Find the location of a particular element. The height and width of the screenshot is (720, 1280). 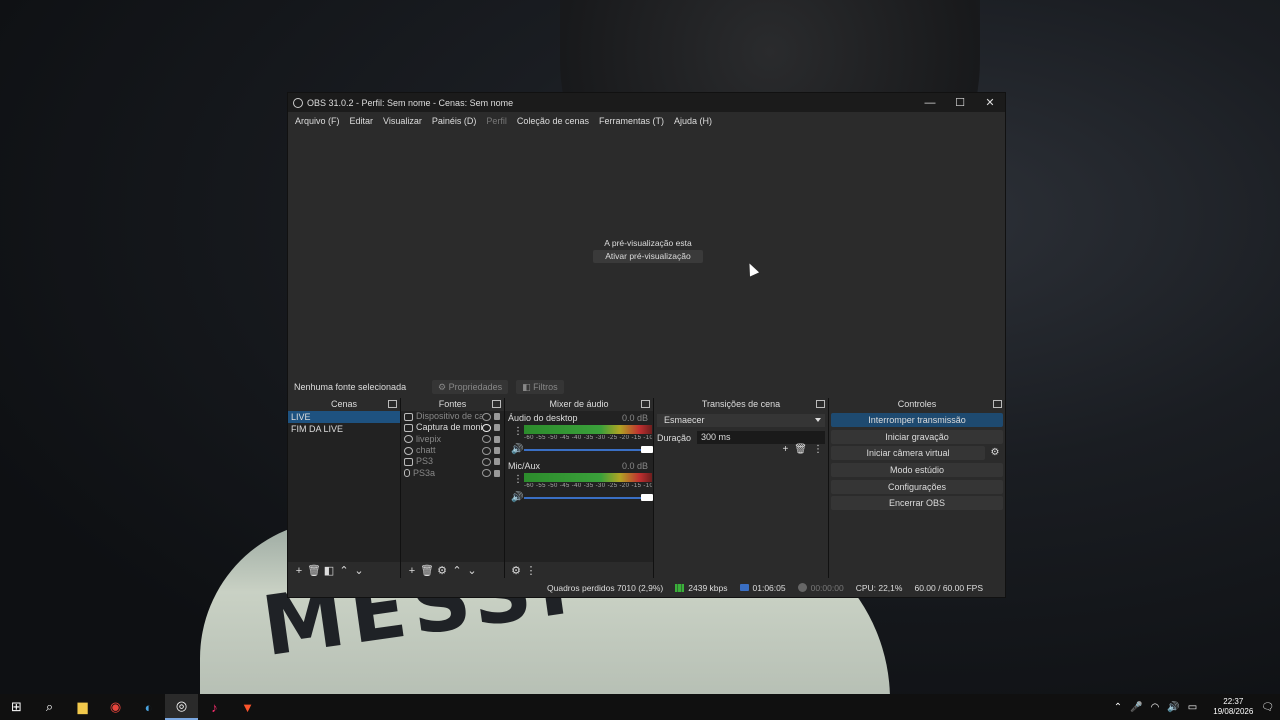

scene-item-fim-da-live: FIM DA LIVE is located at coordinates (344, 429).